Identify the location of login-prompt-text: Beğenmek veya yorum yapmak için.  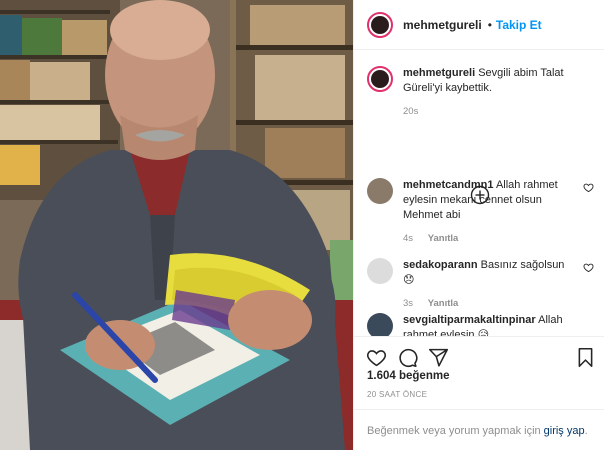
(454, 430).